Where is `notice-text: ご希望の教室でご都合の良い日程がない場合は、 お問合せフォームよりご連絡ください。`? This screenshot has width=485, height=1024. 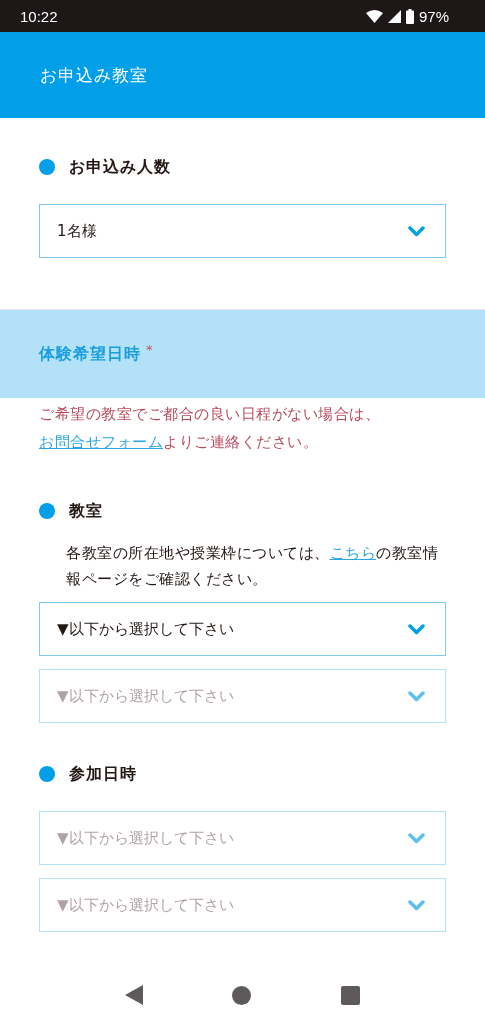
notice-text: ご希望の教室でご都合の良い日程がない場合は、 お問合せフォームよりご連絡ください。 is located at coordinates (210, 428).